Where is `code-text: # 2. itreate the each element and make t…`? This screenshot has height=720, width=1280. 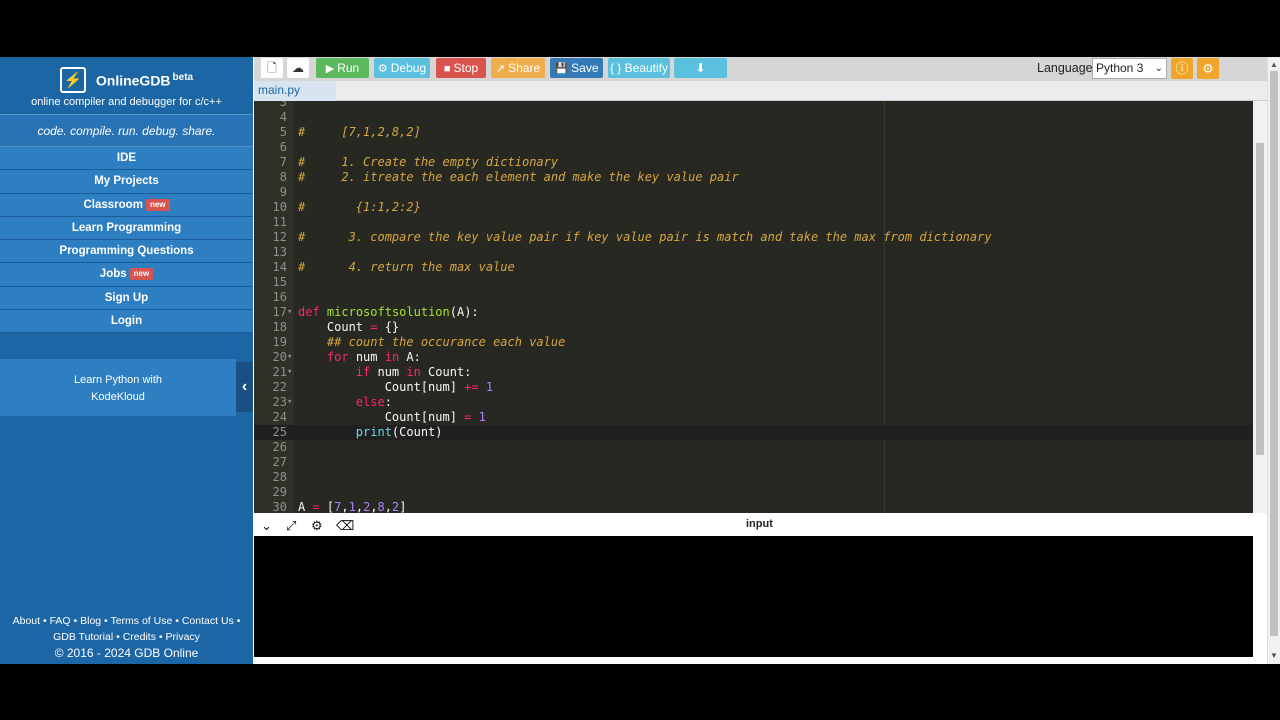 code-text: # 2. itreate the each element and make t… is located at coordinates (518, 177).